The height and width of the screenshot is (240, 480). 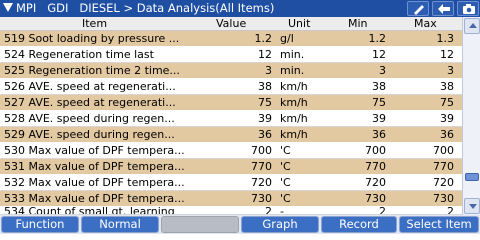 What do you see at coordinates (443, 166) in the screenshot?
I see `row-max: 770` at bounding box center [443, 166].